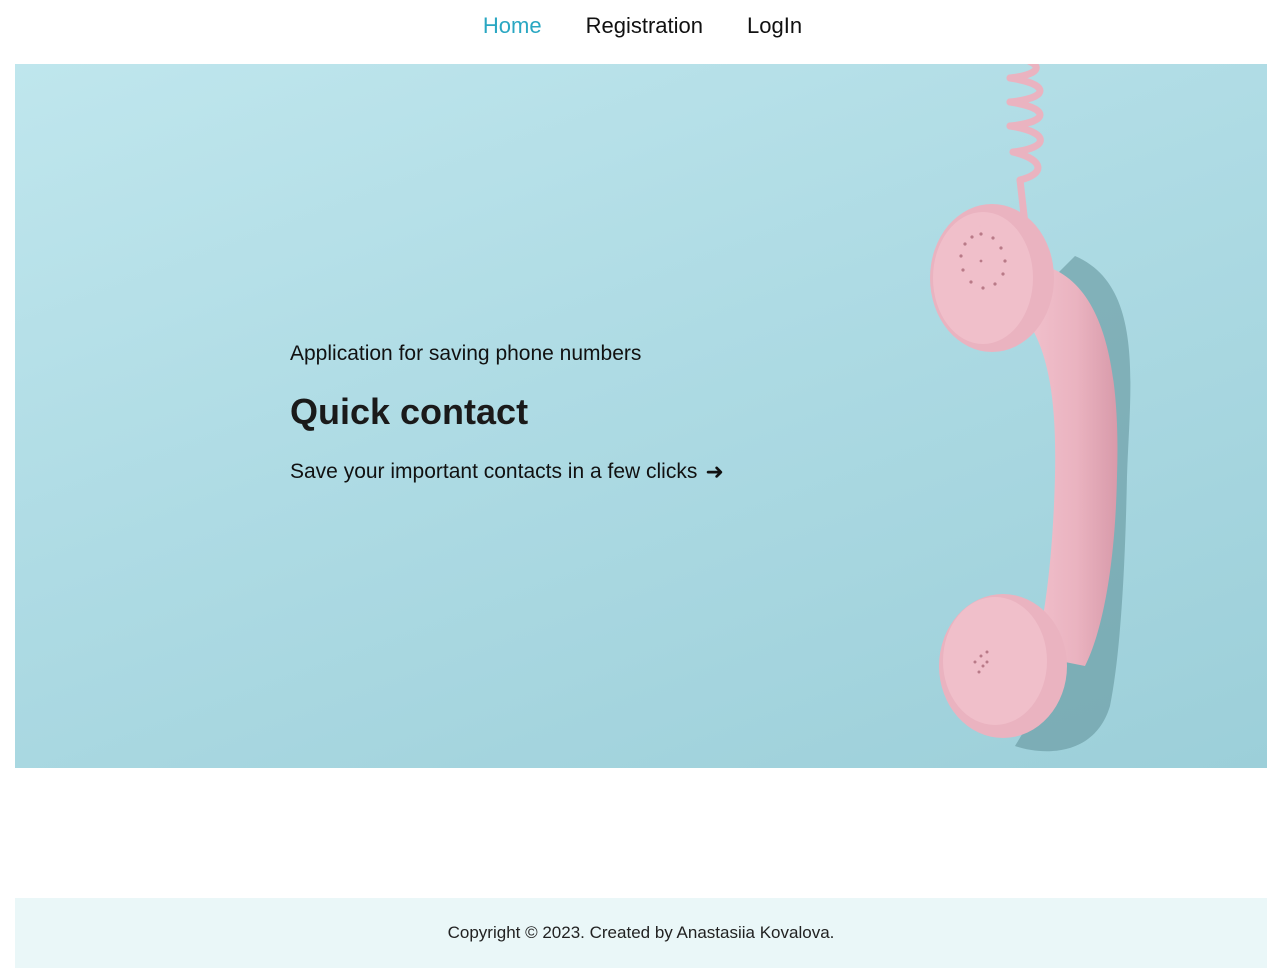 The width and height of the screenshot is (1285, 971). I want to click on nav-home-link: Home, so click(512, 26).